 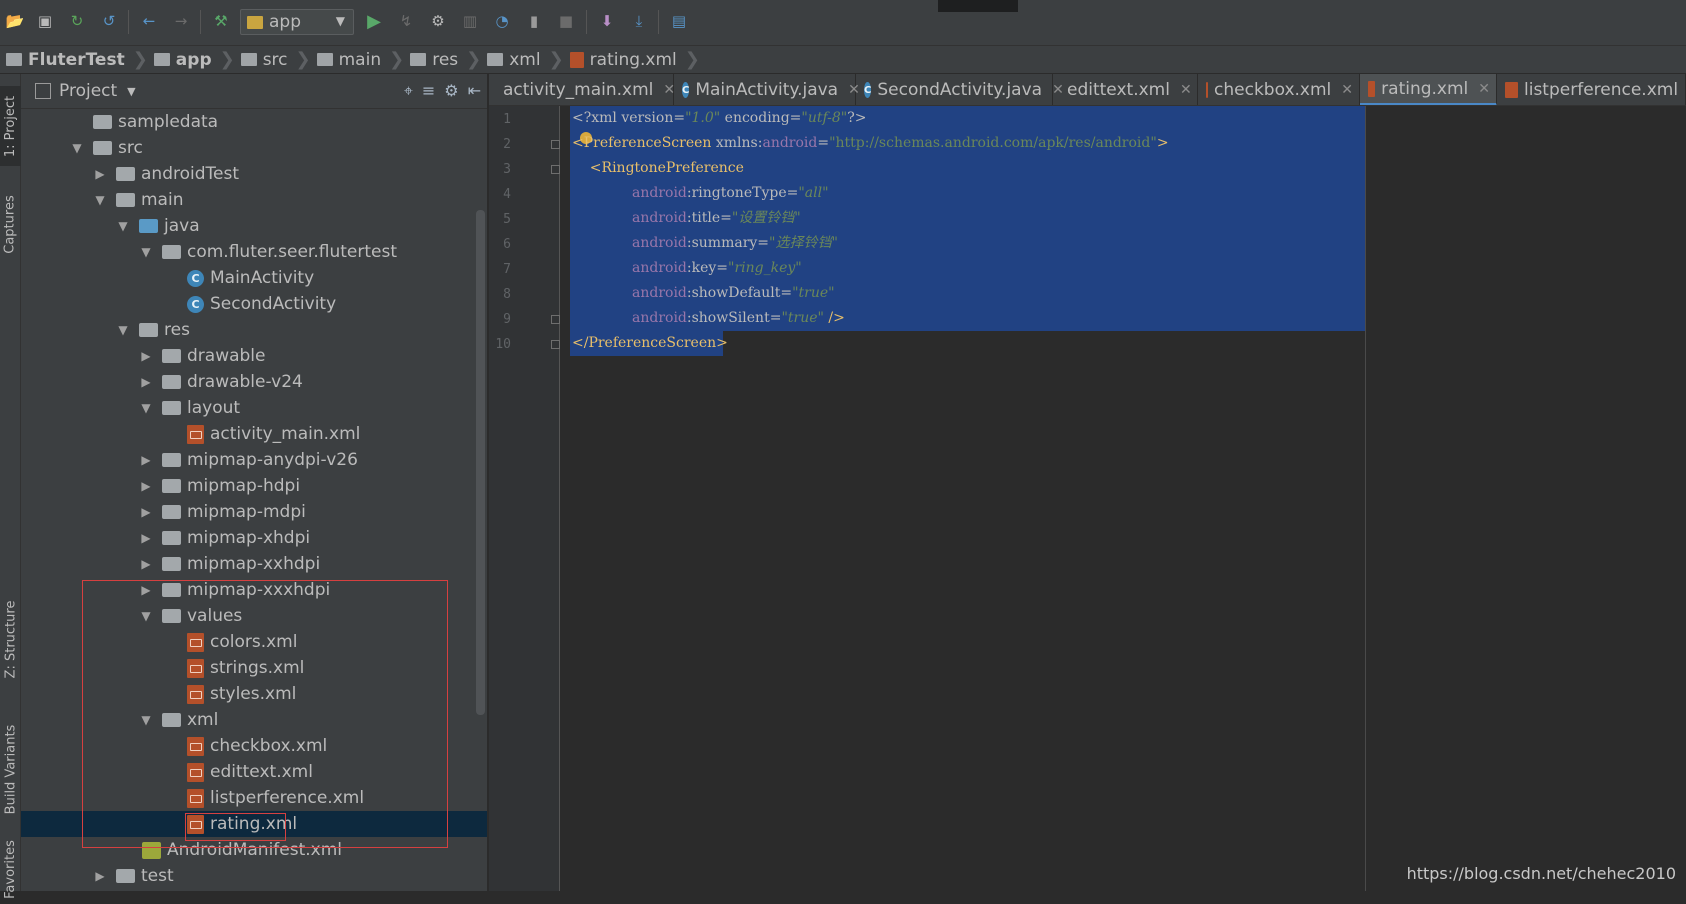 I want to click on breadcrumb-item: rating.xml ❯, so click(x=634, y=59).